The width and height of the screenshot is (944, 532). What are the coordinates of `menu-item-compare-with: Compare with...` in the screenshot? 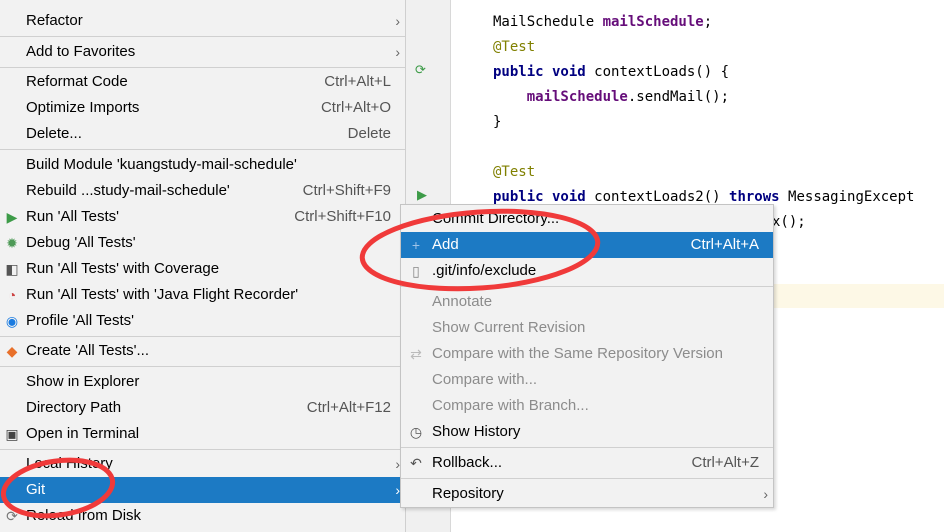 It's located at (587, 380).